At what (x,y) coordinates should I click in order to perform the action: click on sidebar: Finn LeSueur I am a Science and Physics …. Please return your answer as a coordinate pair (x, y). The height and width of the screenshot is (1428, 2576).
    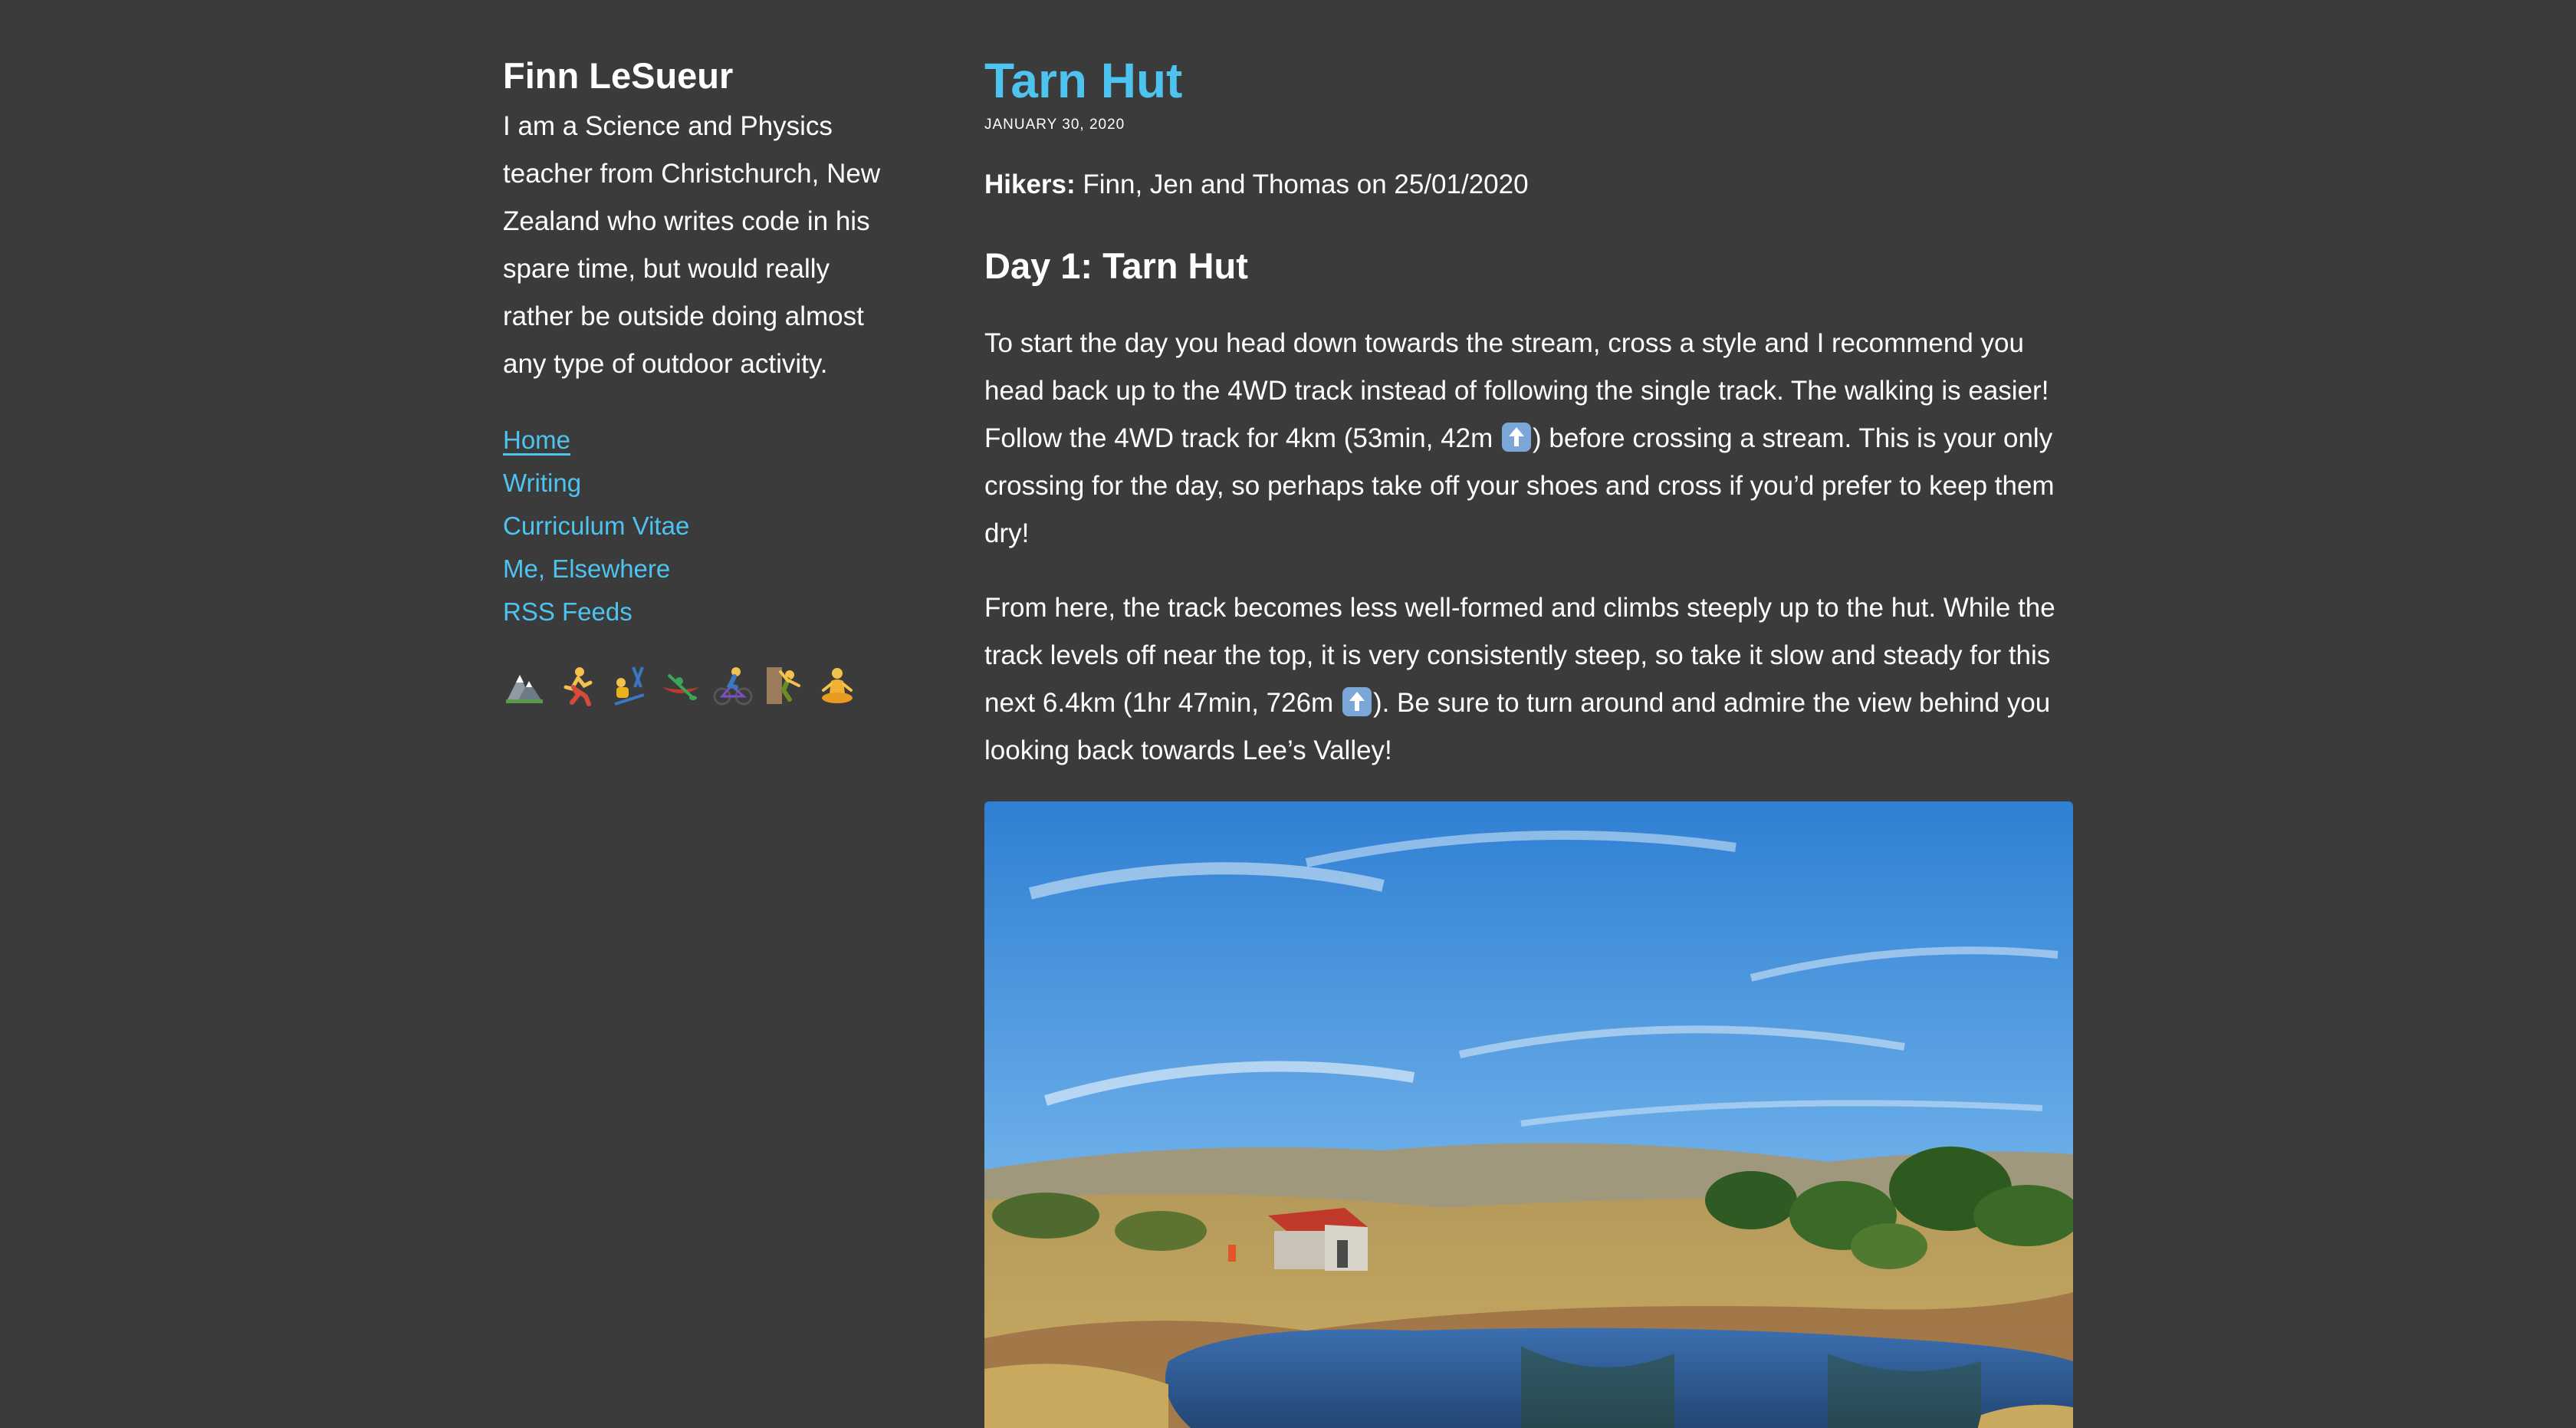
    Looking at the image, I should click on (695, 379).